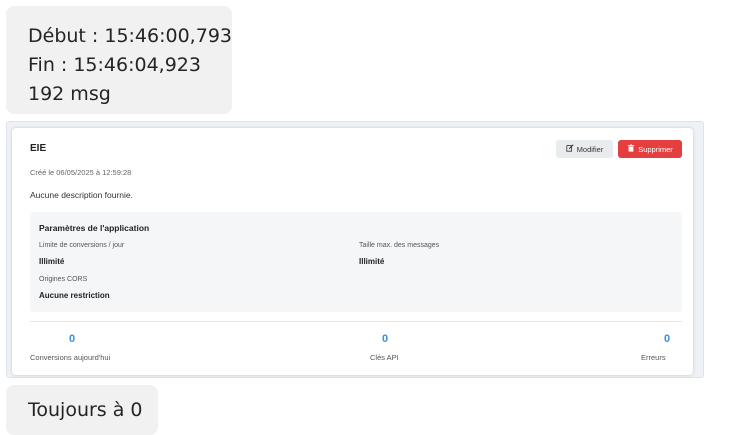 The height and width of the screenshot is (435, 735). I want to click on chat-message-status: Toujours à 0, so click(82, 410).